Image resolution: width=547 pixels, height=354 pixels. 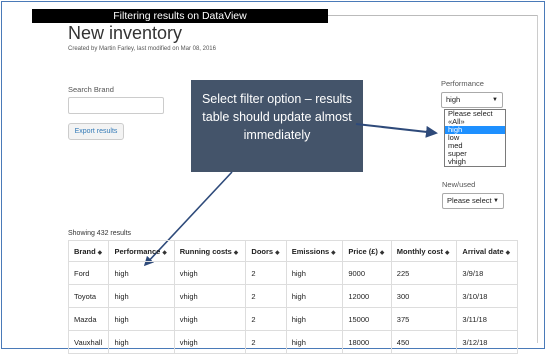 What do you see at coordinates (367, 319) in the screenshot?
I see `table-cell: 15000` at bounding box center [367, 319].